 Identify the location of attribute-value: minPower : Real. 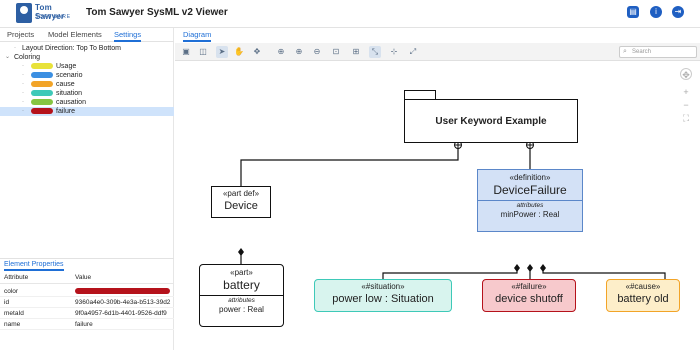
(530, 214).